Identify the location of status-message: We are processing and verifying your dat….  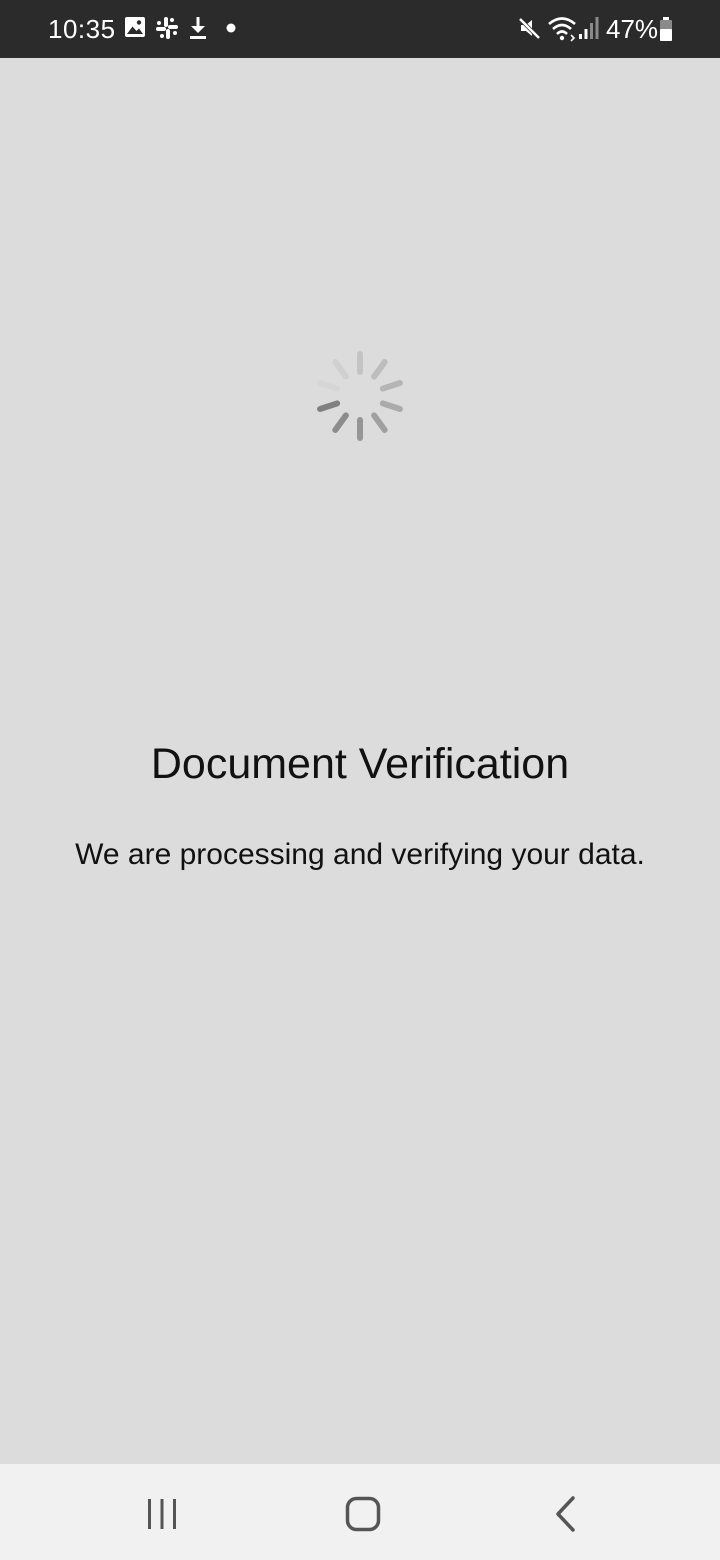
(360, 854).